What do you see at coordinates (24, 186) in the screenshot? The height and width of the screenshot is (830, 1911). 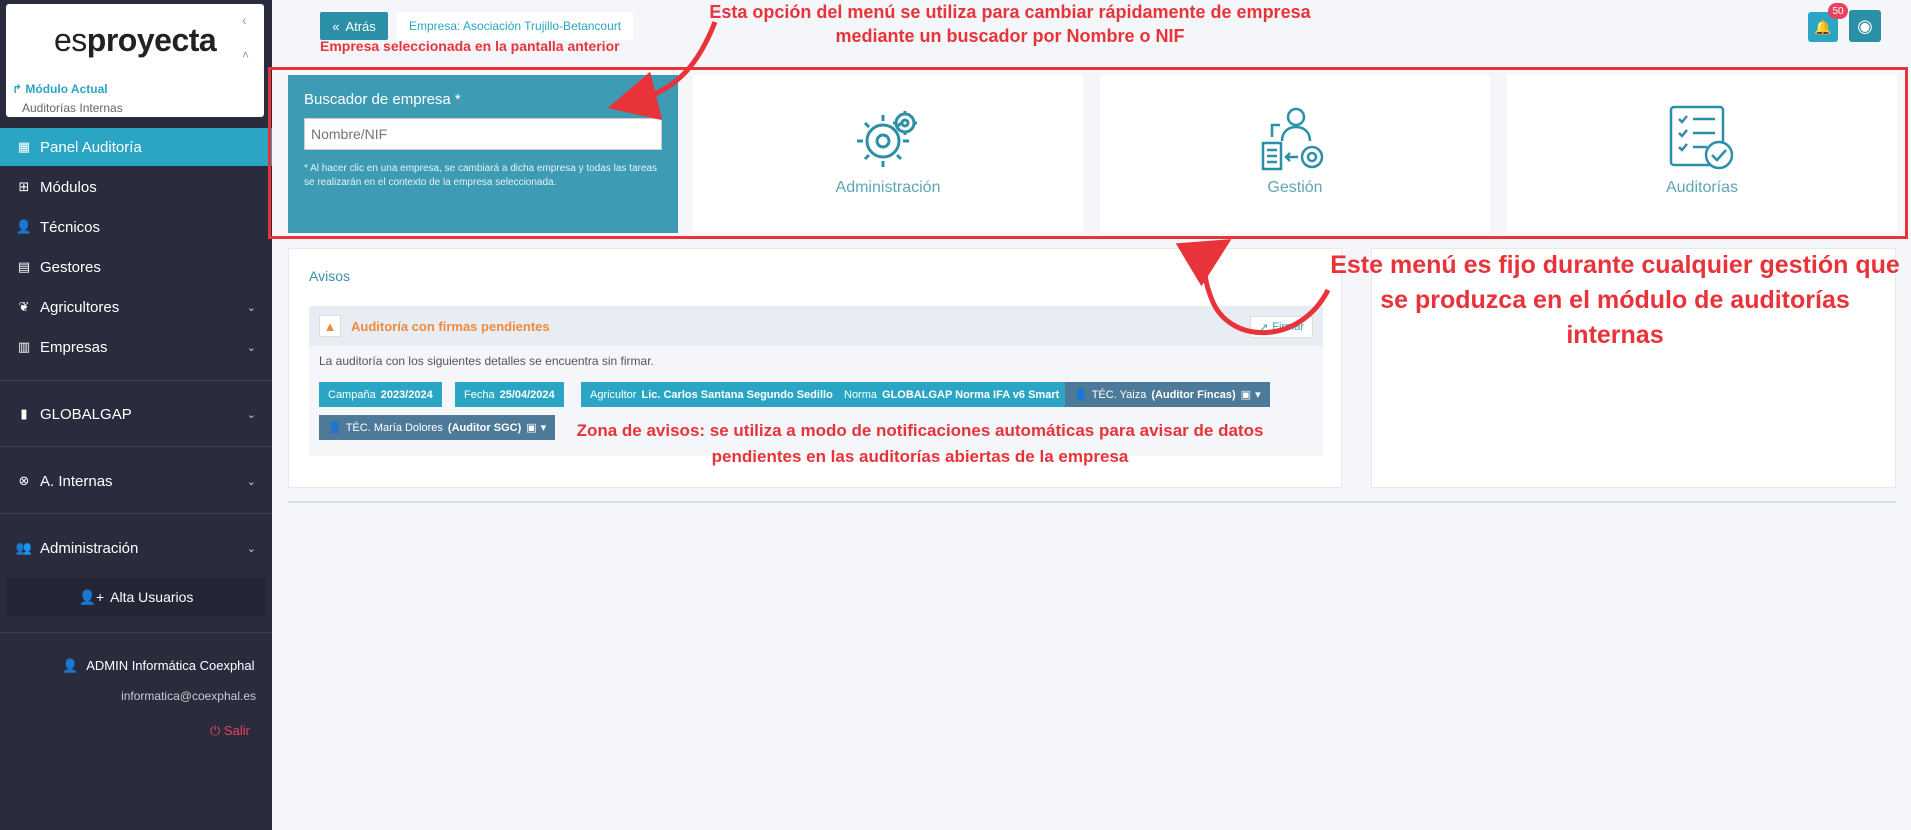 I see `grid-icon: ⊞` at bounding box center [24, 186].